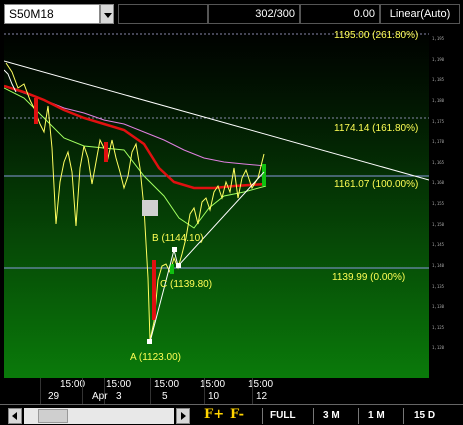  I want to click on date-label: 10, so click(214, 396).